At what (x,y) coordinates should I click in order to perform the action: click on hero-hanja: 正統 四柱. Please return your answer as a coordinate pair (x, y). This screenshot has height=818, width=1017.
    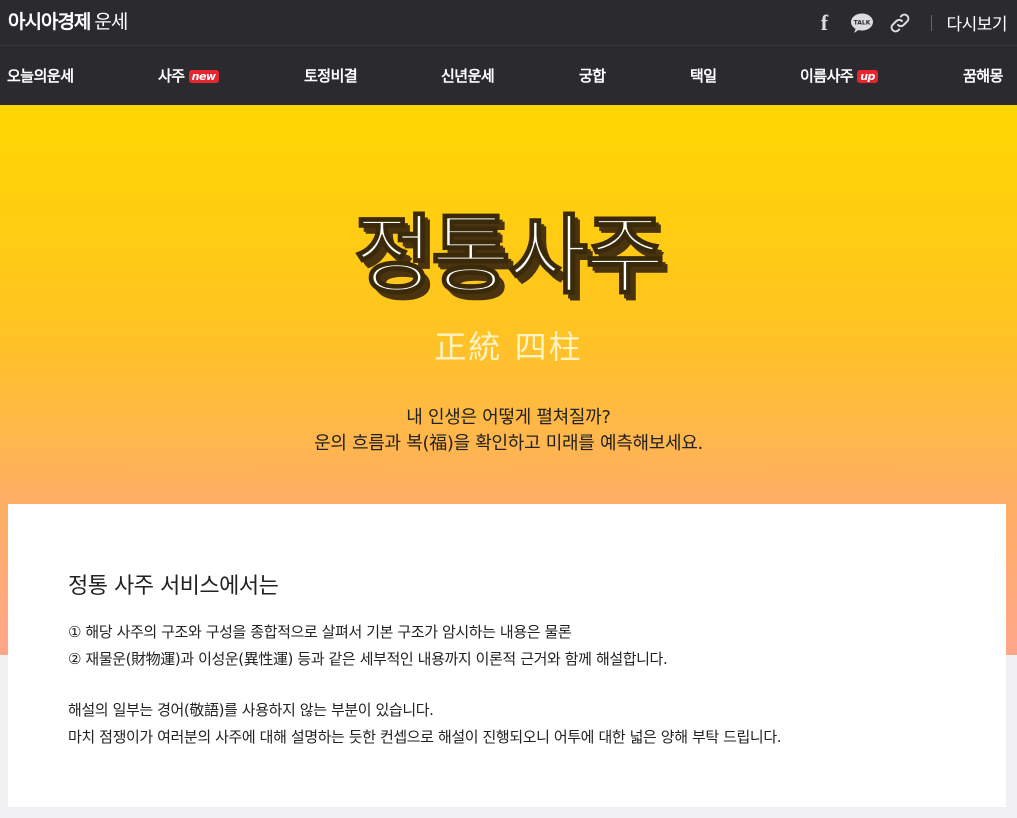
    Looking at the image, I should click on (508, 347).